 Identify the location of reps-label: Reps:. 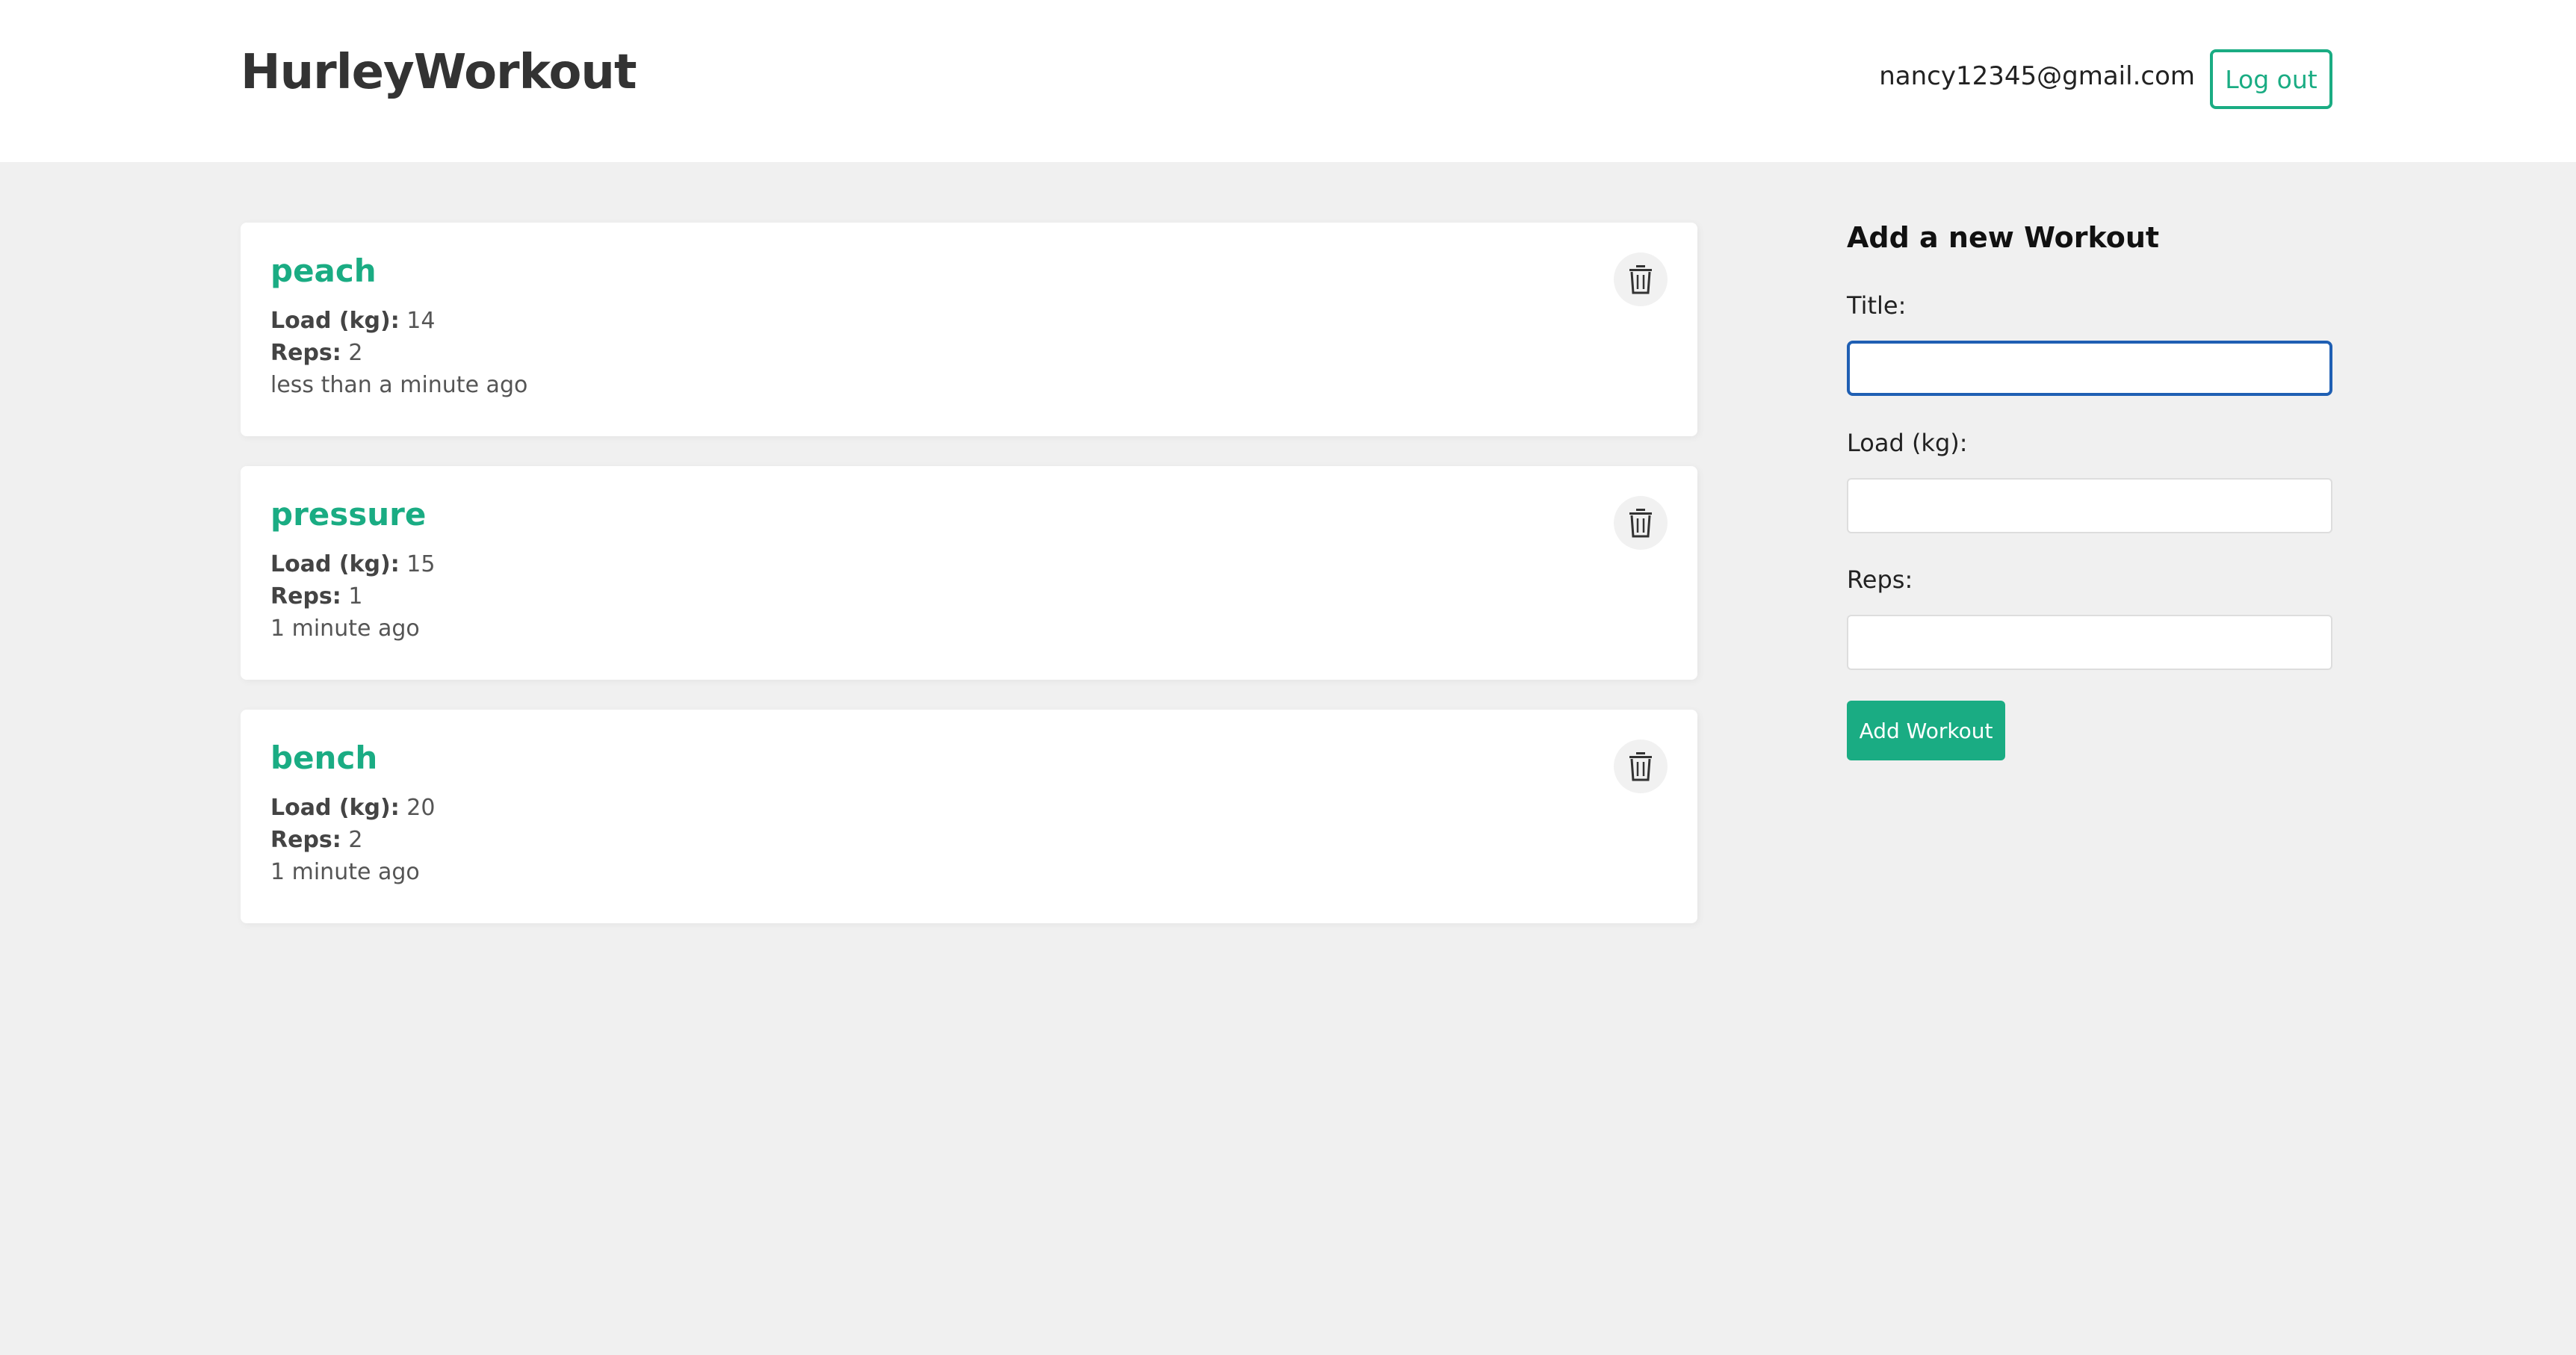
(1880, 580).